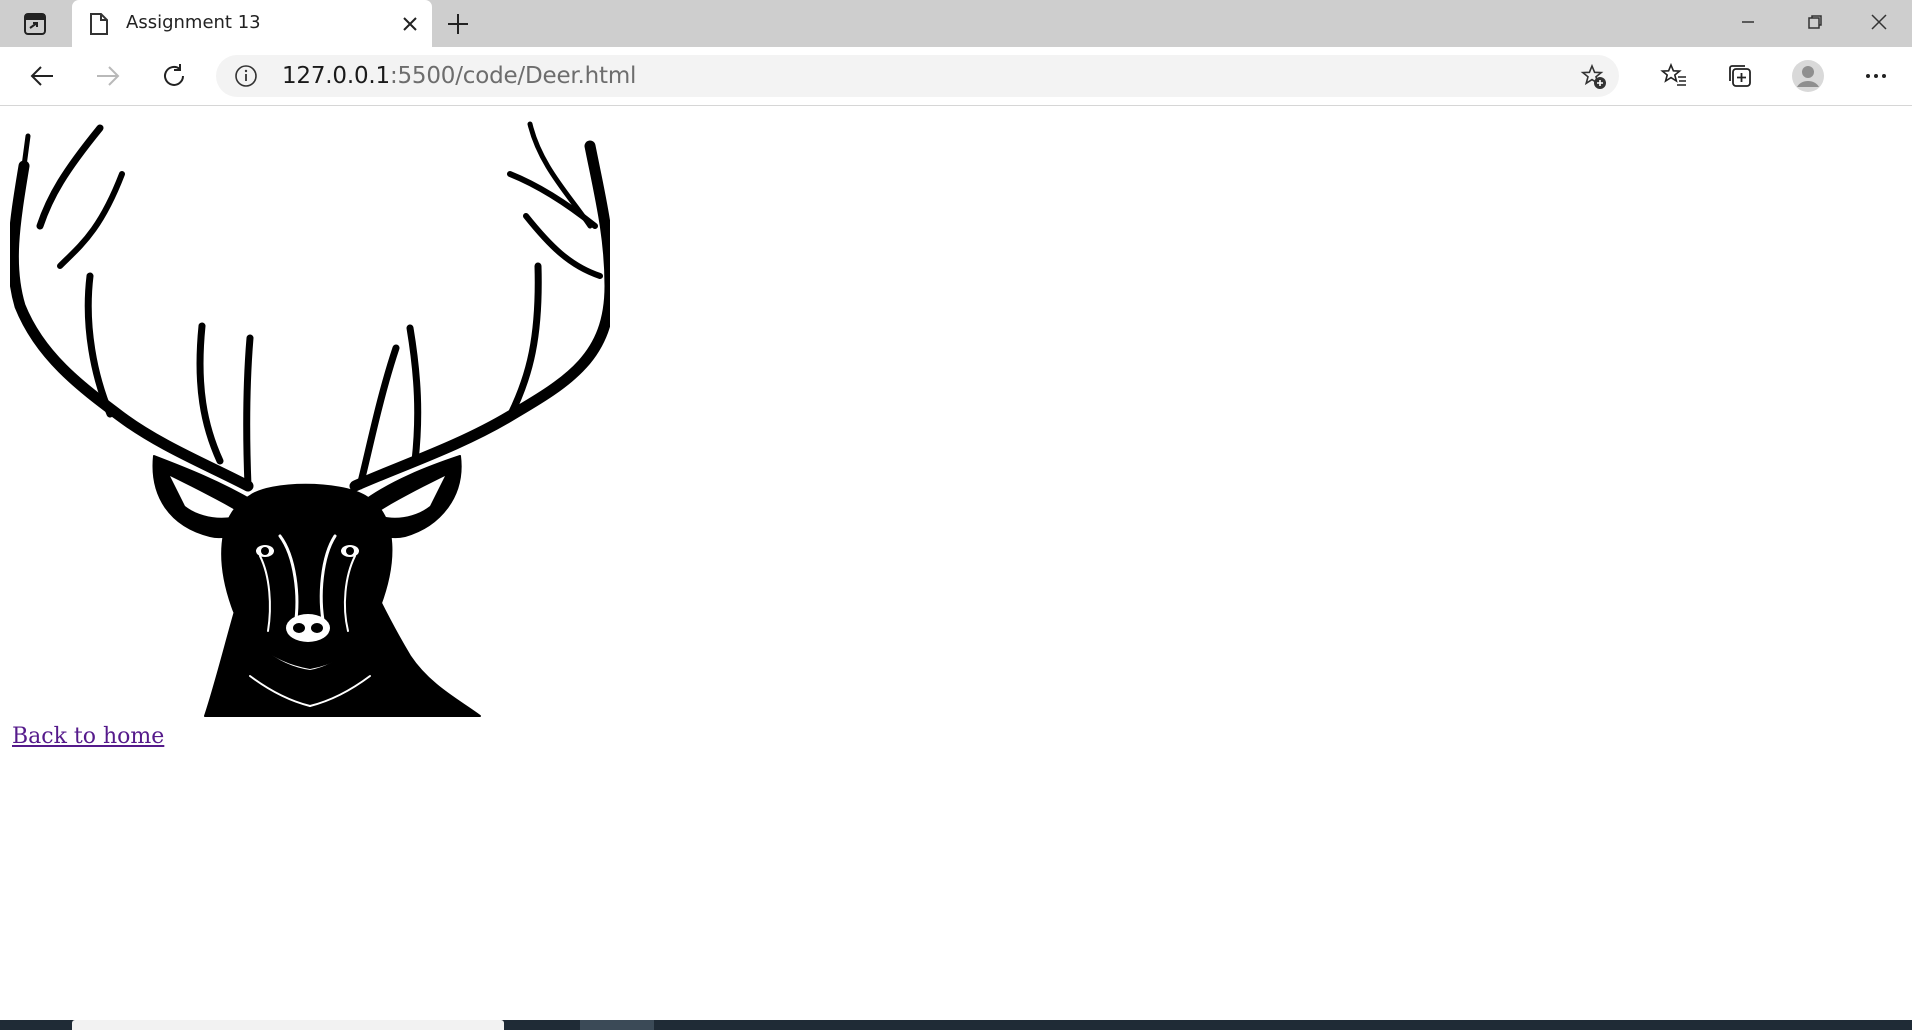  Describe the element at coordinates (917, 76) in the screenshot. I see `address-bar: 127.0.0.1:5500/code/Deer.html` at that location.